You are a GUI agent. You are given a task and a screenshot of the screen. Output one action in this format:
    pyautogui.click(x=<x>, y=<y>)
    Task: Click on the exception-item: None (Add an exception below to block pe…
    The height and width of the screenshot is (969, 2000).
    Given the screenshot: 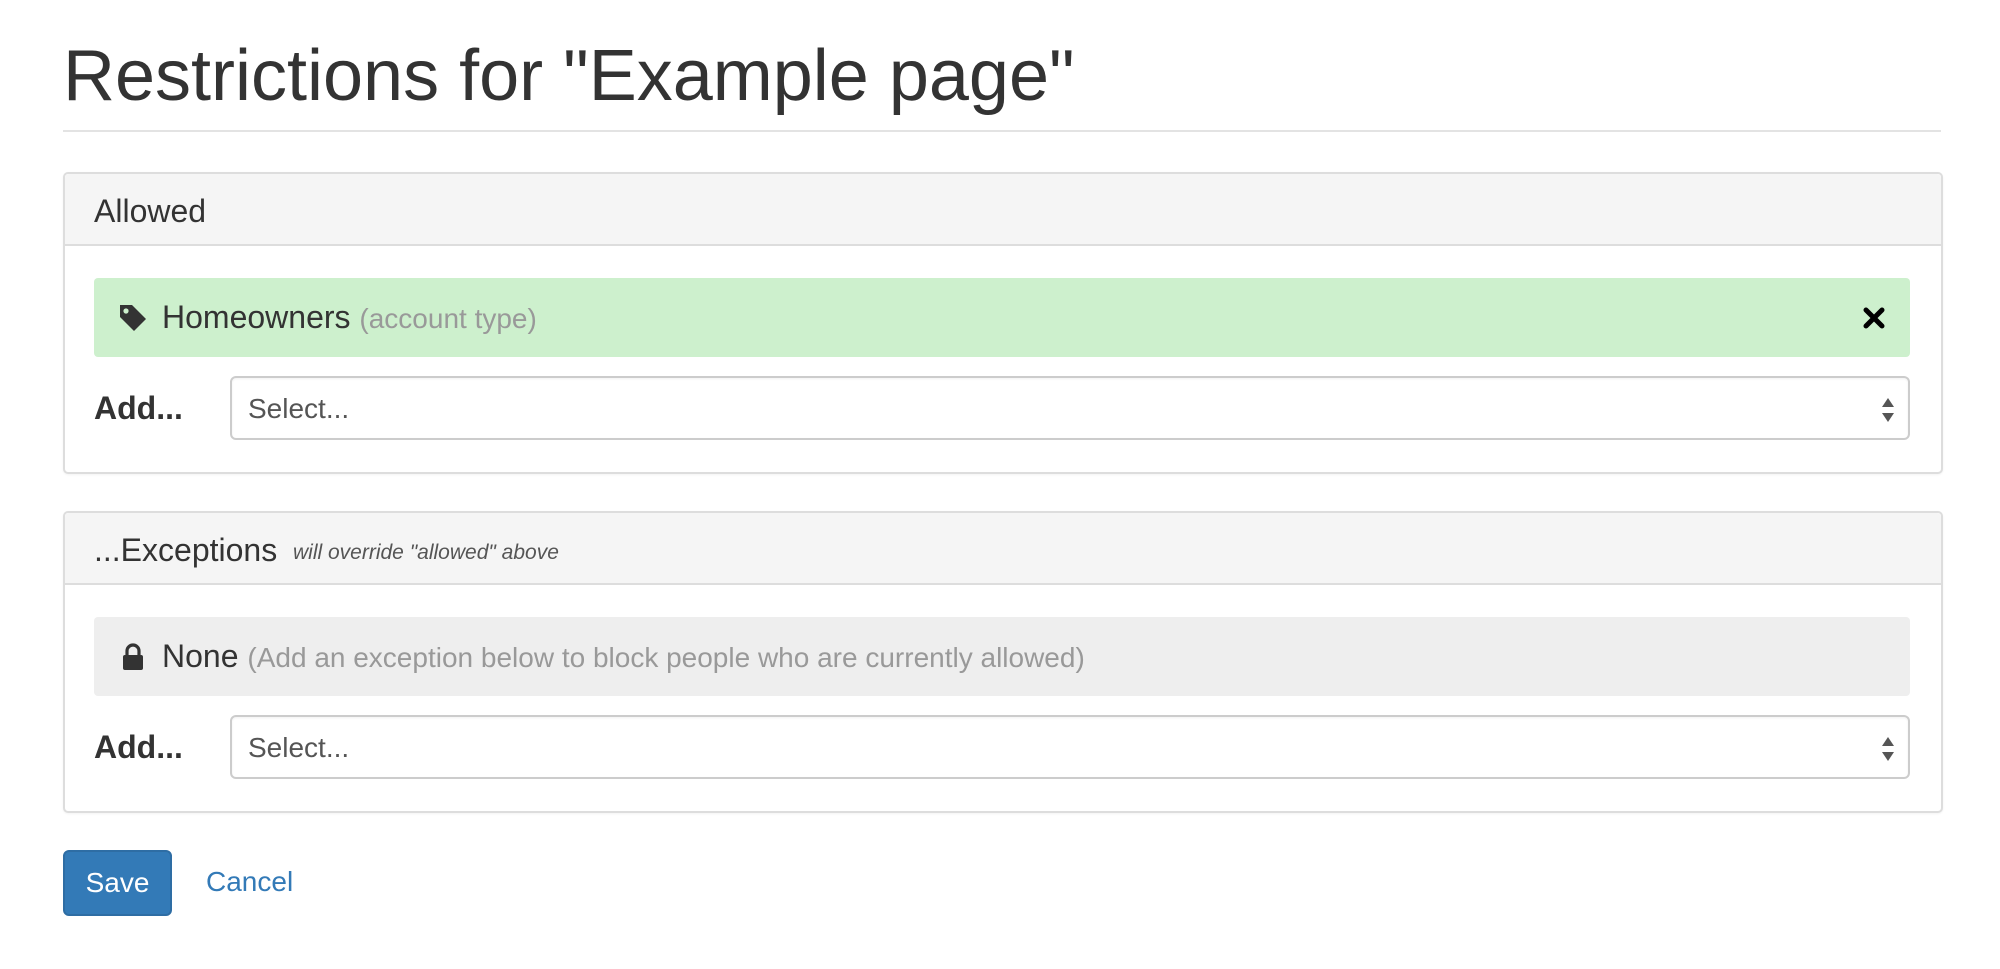 What is the action you would take?
    pyautogui.click(x=1002, y=656)
    